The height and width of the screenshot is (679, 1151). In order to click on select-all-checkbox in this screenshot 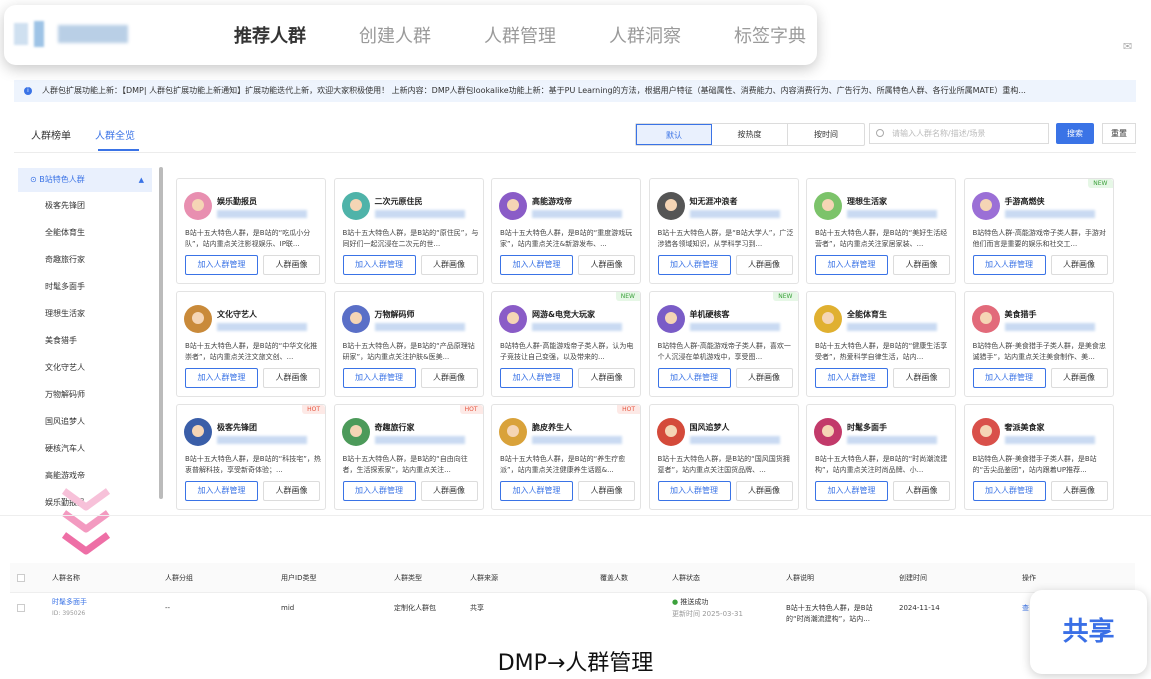, I will do `click(21, 578)`.